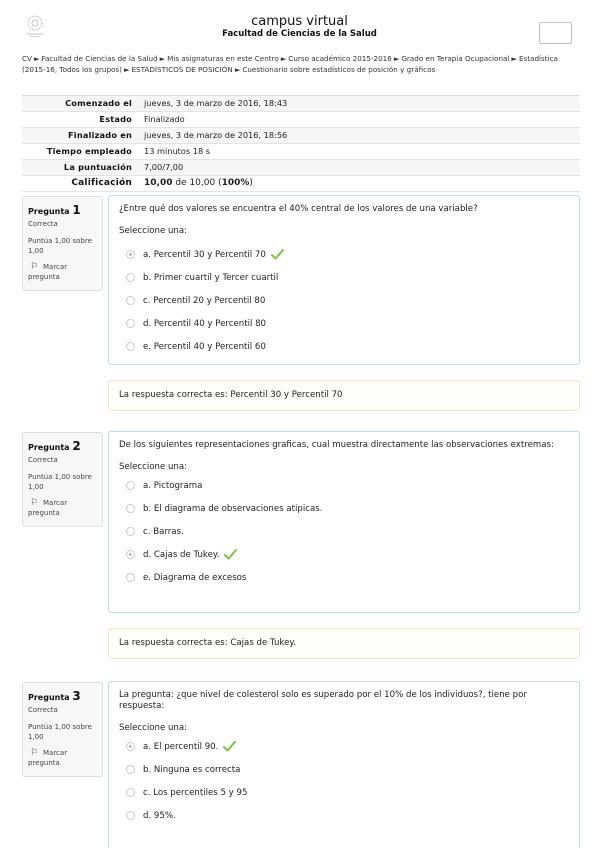  What do you see at coordinates (344, 577) in the screenshot?
I see `answer-option: e. Diagrama de excesos` at bounding box center [344, 577].